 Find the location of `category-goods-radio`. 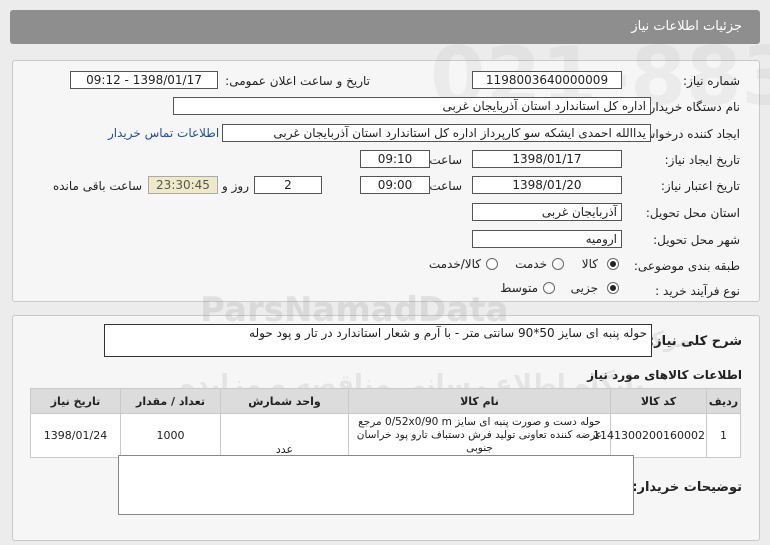

category-goods-radio is located at coordinates (613, 264).